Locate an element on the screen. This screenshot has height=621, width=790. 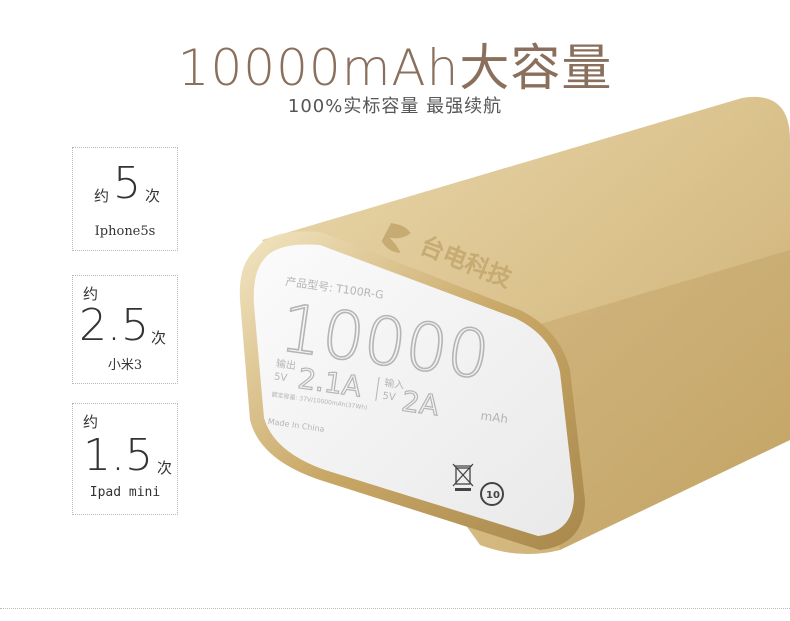
bottom-divider is located at coordinates (395, 608).